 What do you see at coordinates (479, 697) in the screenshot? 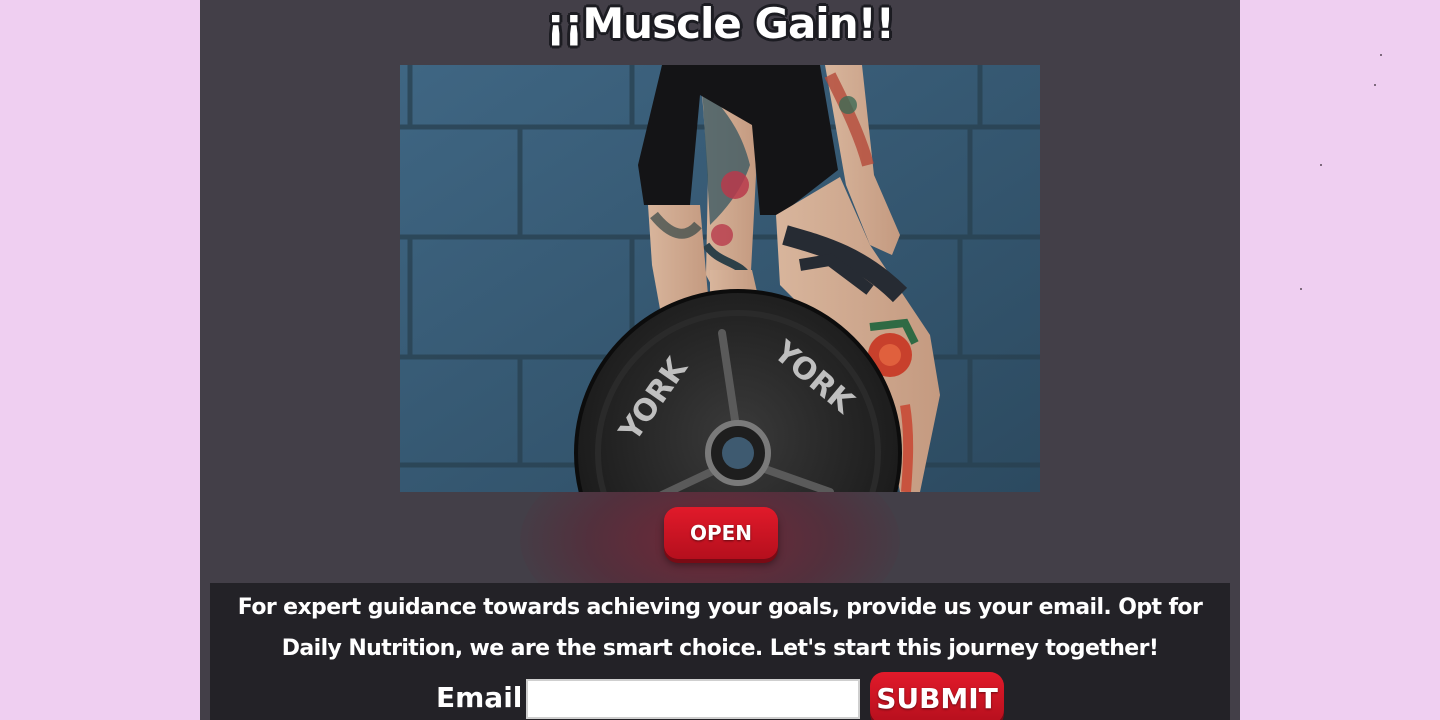
I see `email-label: Email` at bounding box center [479, 697].